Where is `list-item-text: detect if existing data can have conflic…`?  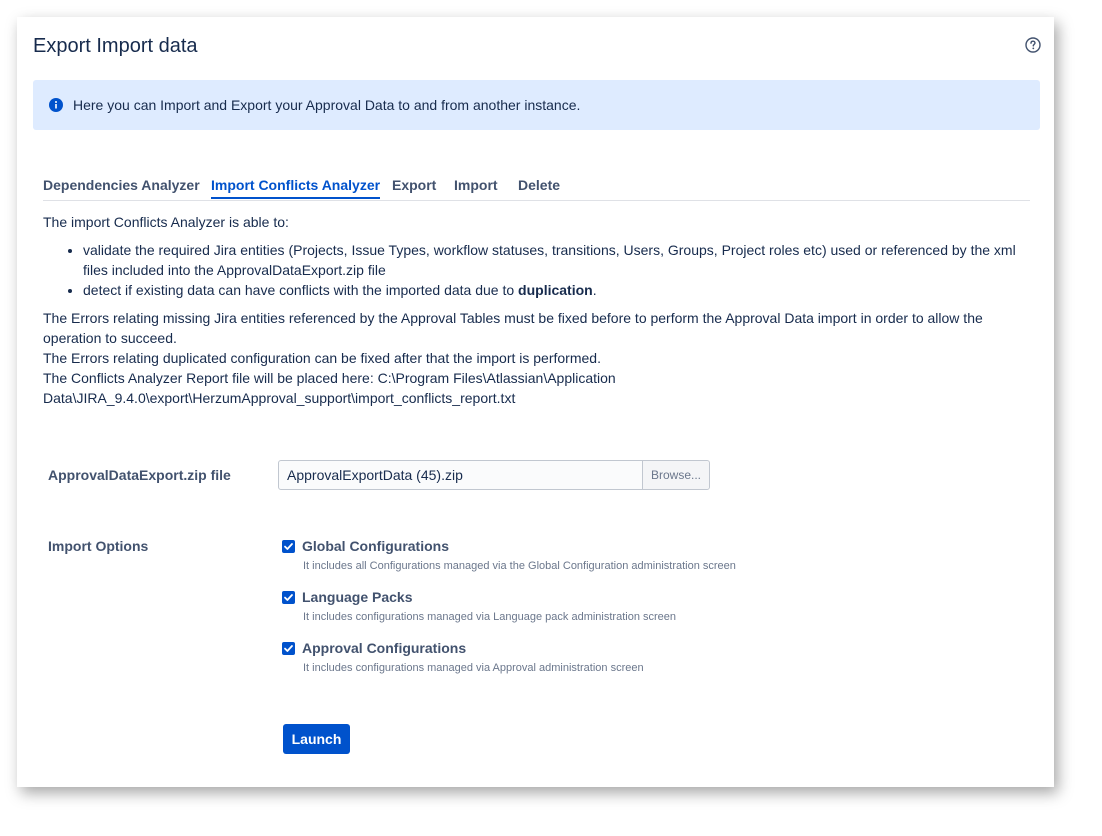 list-item-text: detect if existing data can have conflic… is located at coordinates (301, 290).